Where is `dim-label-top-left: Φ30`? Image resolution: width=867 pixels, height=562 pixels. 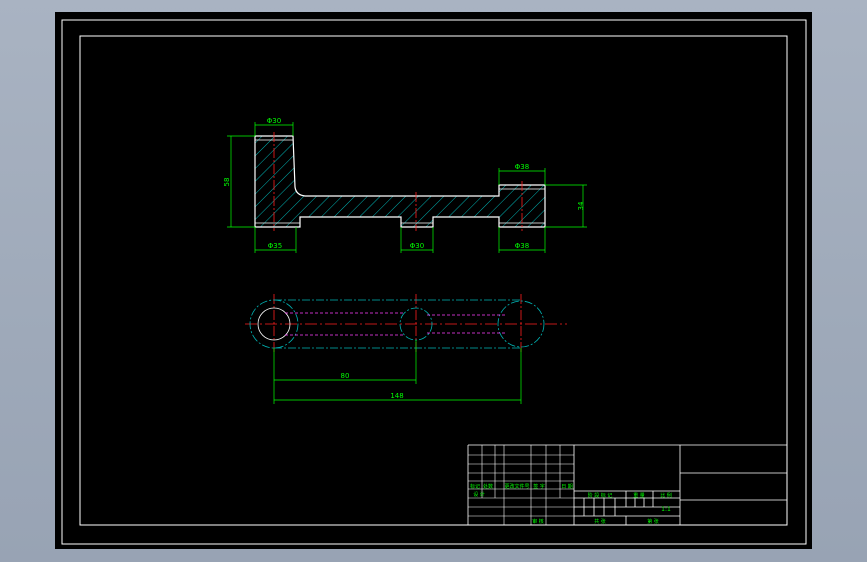
dim-label-top-left: Φ30 is located at coordinates (274, 121).